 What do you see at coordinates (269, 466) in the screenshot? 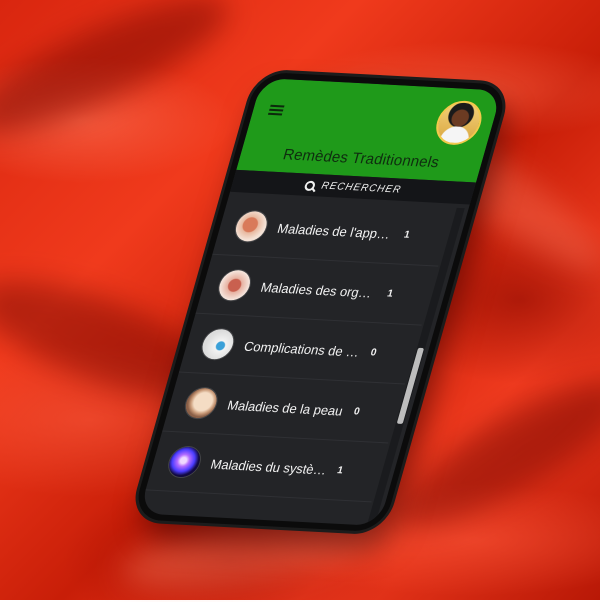
I see `list-item-label: Maladies du système nerveux` at bounding box center [269, 466].